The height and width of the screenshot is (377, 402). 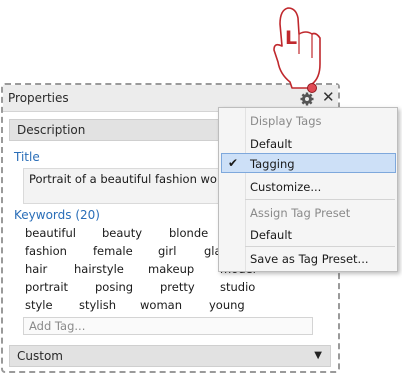 What do you see at coordinates (38, 98) in the screenshot?
I see `panel-title: Properties` at bounding box center [38, 98].